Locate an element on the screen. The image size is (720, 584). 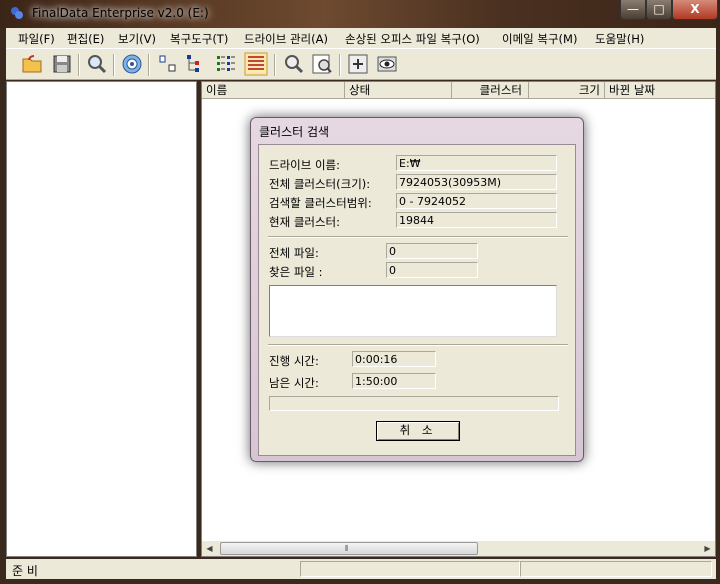
status-text: 준 비 is located at coordinates (25, 571).